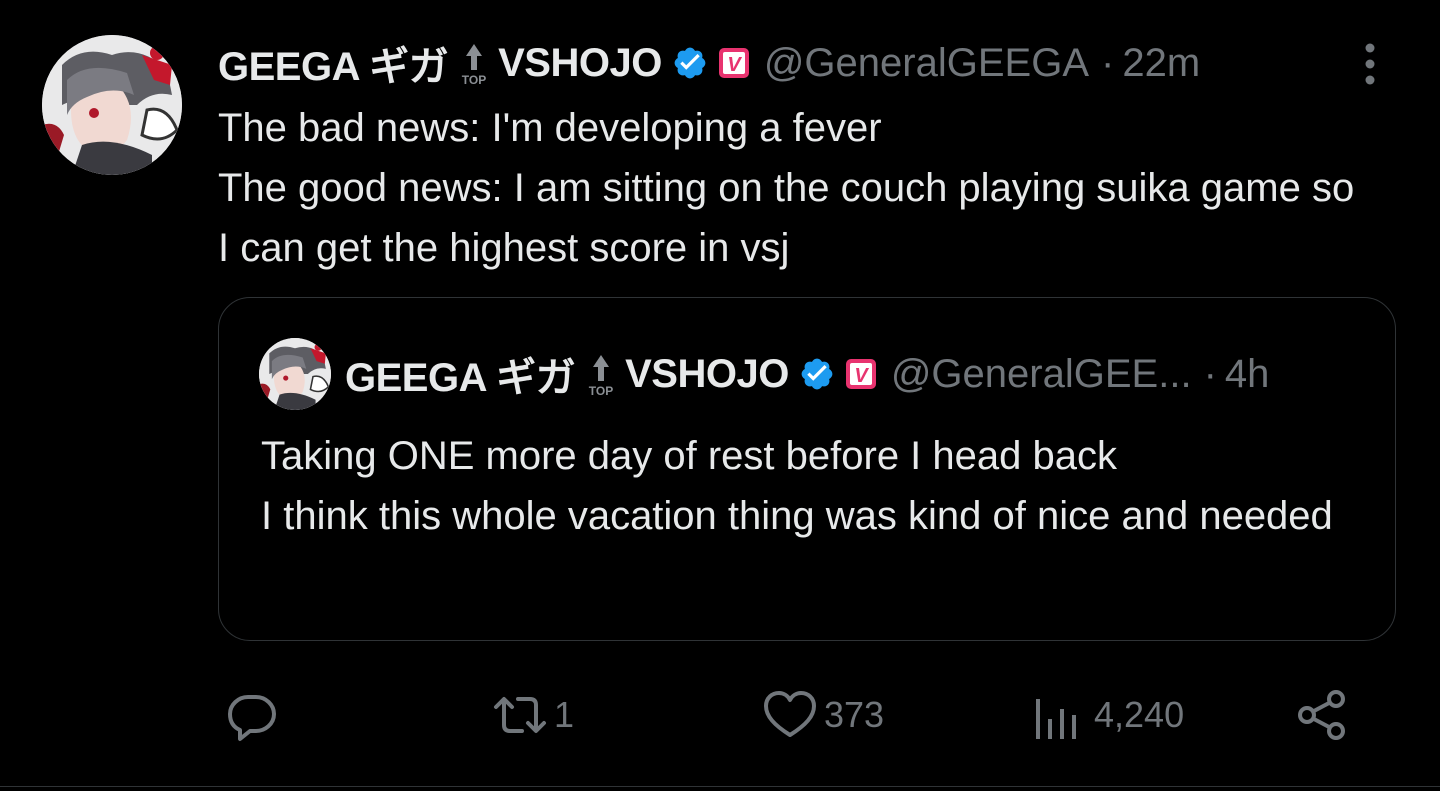 The height and width of the screenshot is (791, 1440). I want to click on post-time: 22m, so click(1161, 63).